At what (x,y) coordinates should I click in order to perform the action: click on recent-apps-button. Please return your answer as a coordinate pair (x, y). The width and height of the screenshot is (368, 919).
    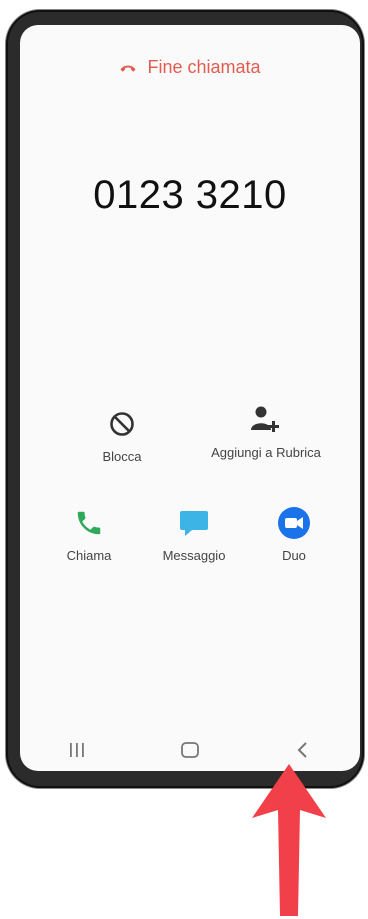
    Looking at the image, I should click on (77, 750).